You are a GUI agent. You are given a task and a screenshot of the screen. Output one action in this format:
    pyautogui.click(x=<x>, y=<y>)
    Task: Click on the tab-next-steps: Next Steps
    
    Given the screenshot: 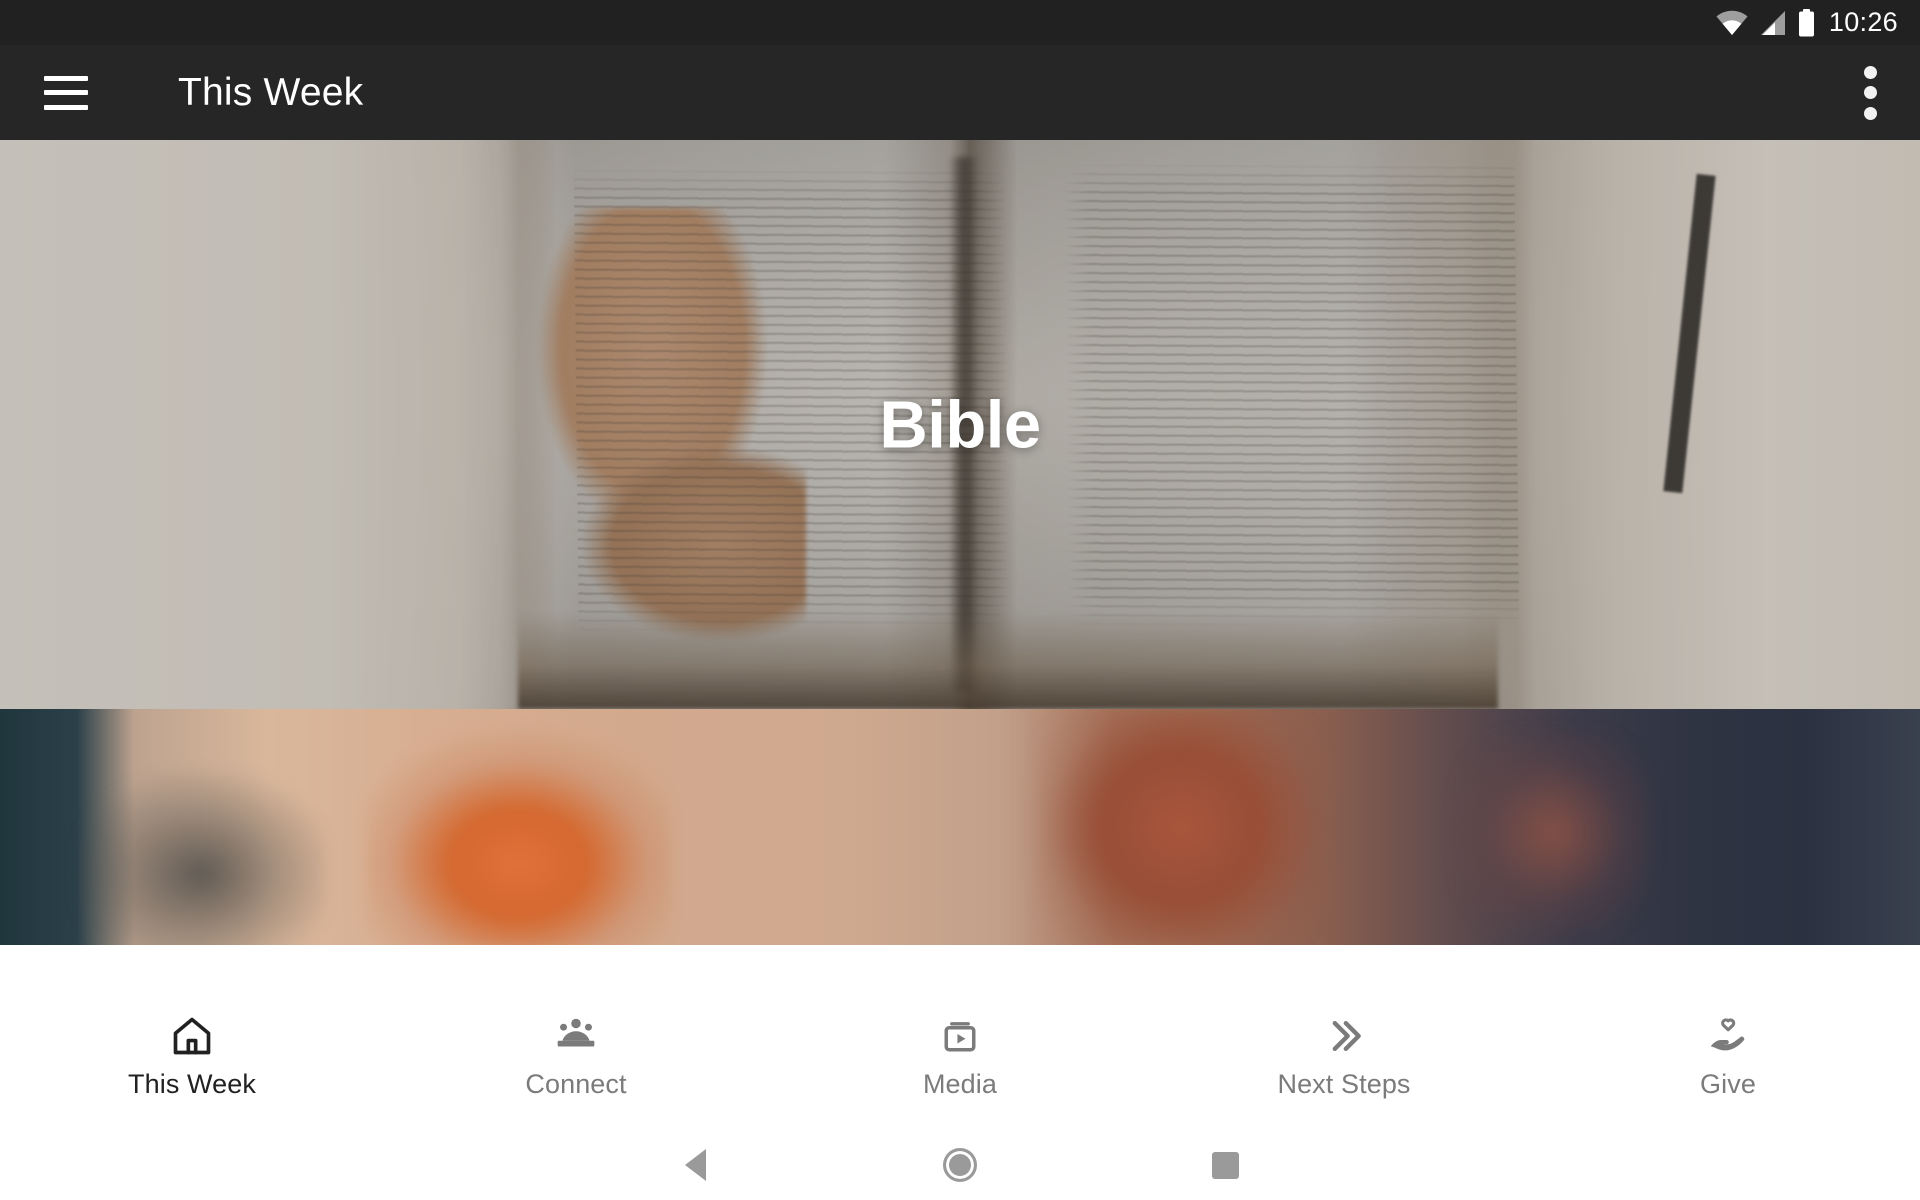 What is the action you would take?
    pyautogui.click(x=1344, y=1055)
    